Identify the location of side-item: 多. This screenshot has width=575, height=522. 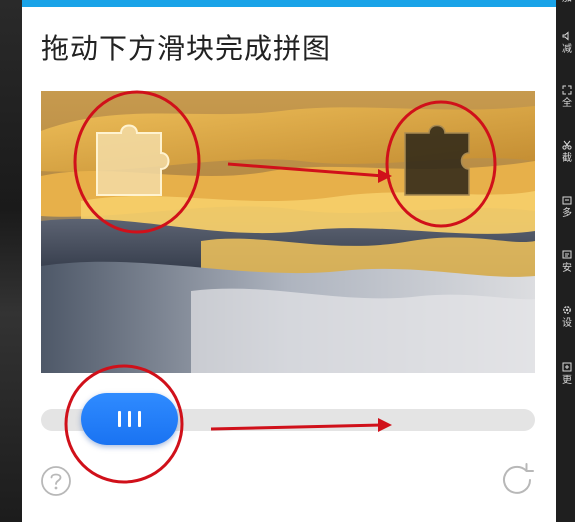
(568, 207).